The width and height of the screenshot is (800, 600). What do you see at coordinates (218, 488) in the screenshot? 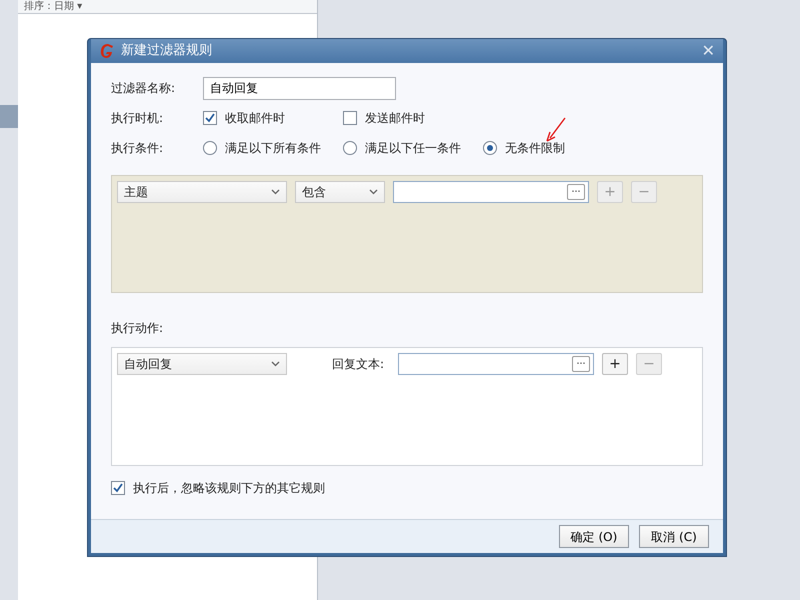
I see `checkbox-option: 执行后，忽略该规则下方的其它规则` at bounding box center [218, 488].